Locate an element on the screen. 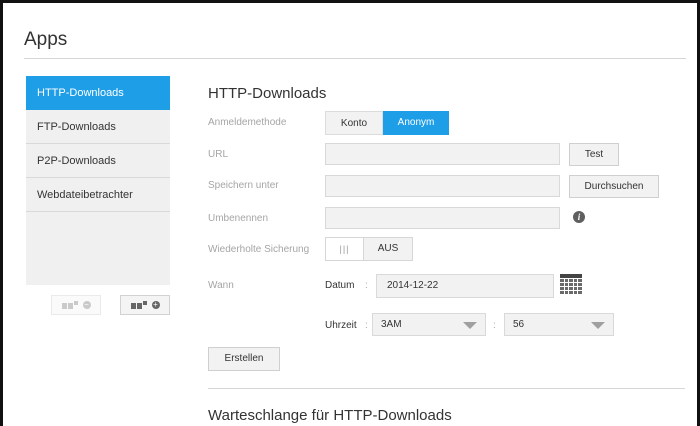  remove-app-button: − is located at coordinates (76, 305).